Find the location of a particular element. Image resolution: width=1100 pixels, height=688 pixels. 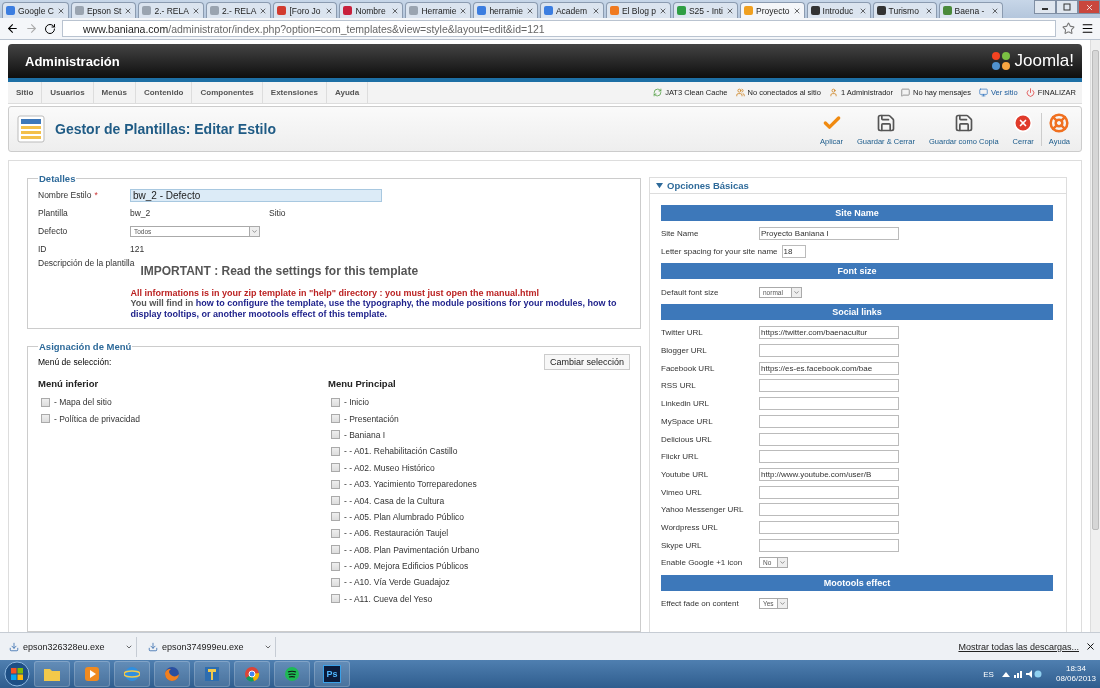

checkbox-label: - Presentación is located at coordinates (371, 418).